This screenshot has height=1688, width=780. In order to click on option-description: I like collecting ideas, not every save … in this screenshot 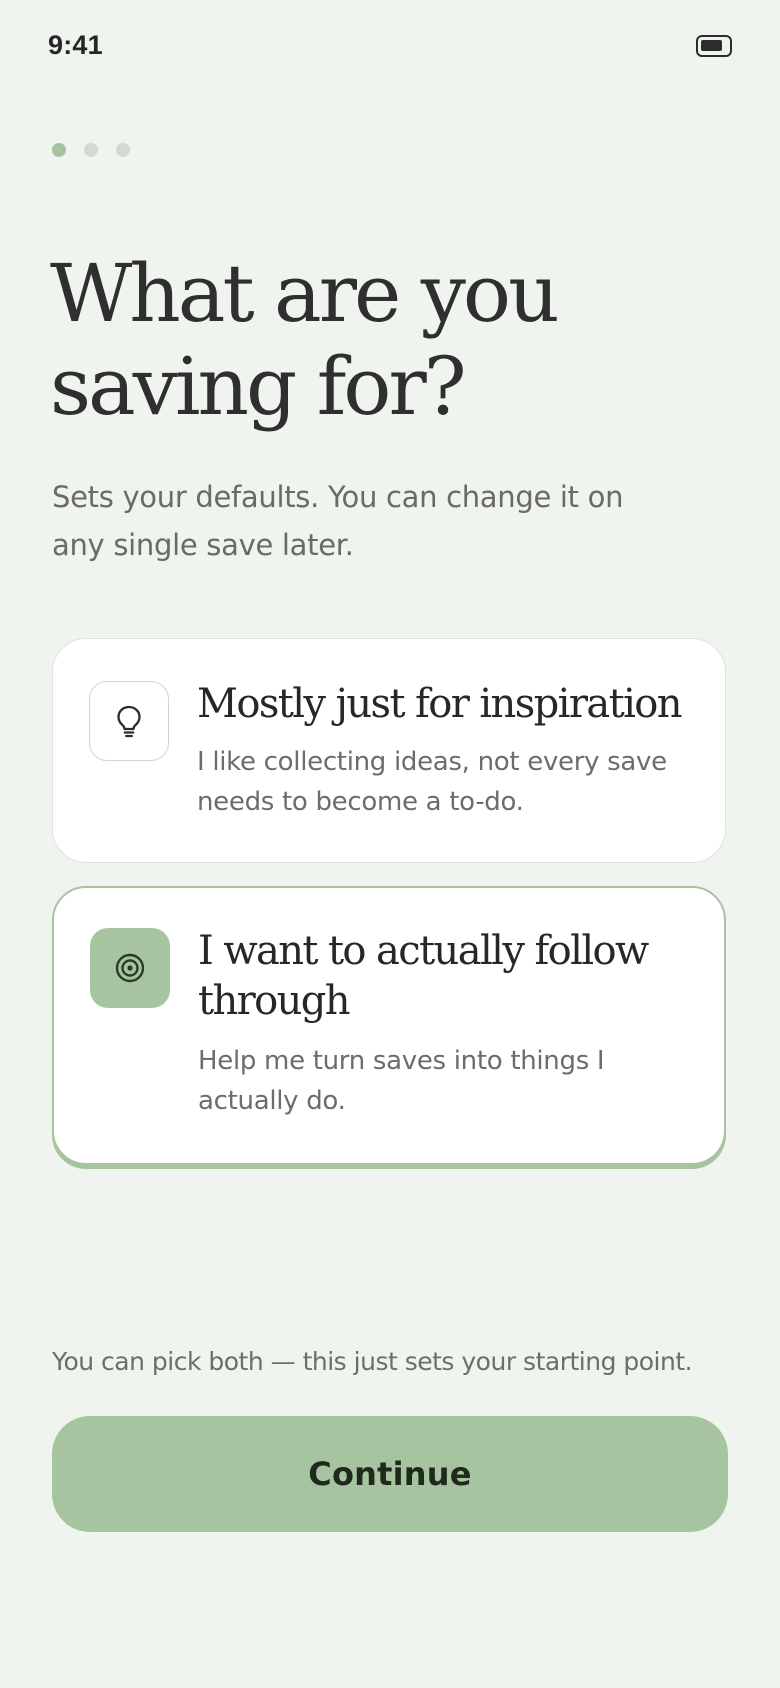, I will do `click(432, 782)`.